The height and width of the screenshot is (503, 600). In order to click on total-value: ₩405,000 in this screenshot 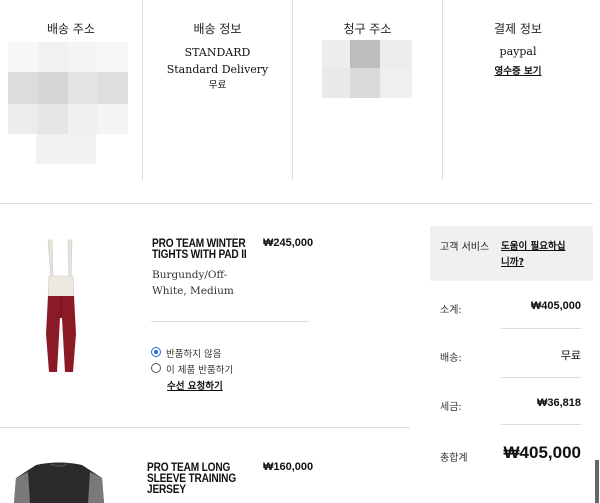, I will do `click(542, 452)`.